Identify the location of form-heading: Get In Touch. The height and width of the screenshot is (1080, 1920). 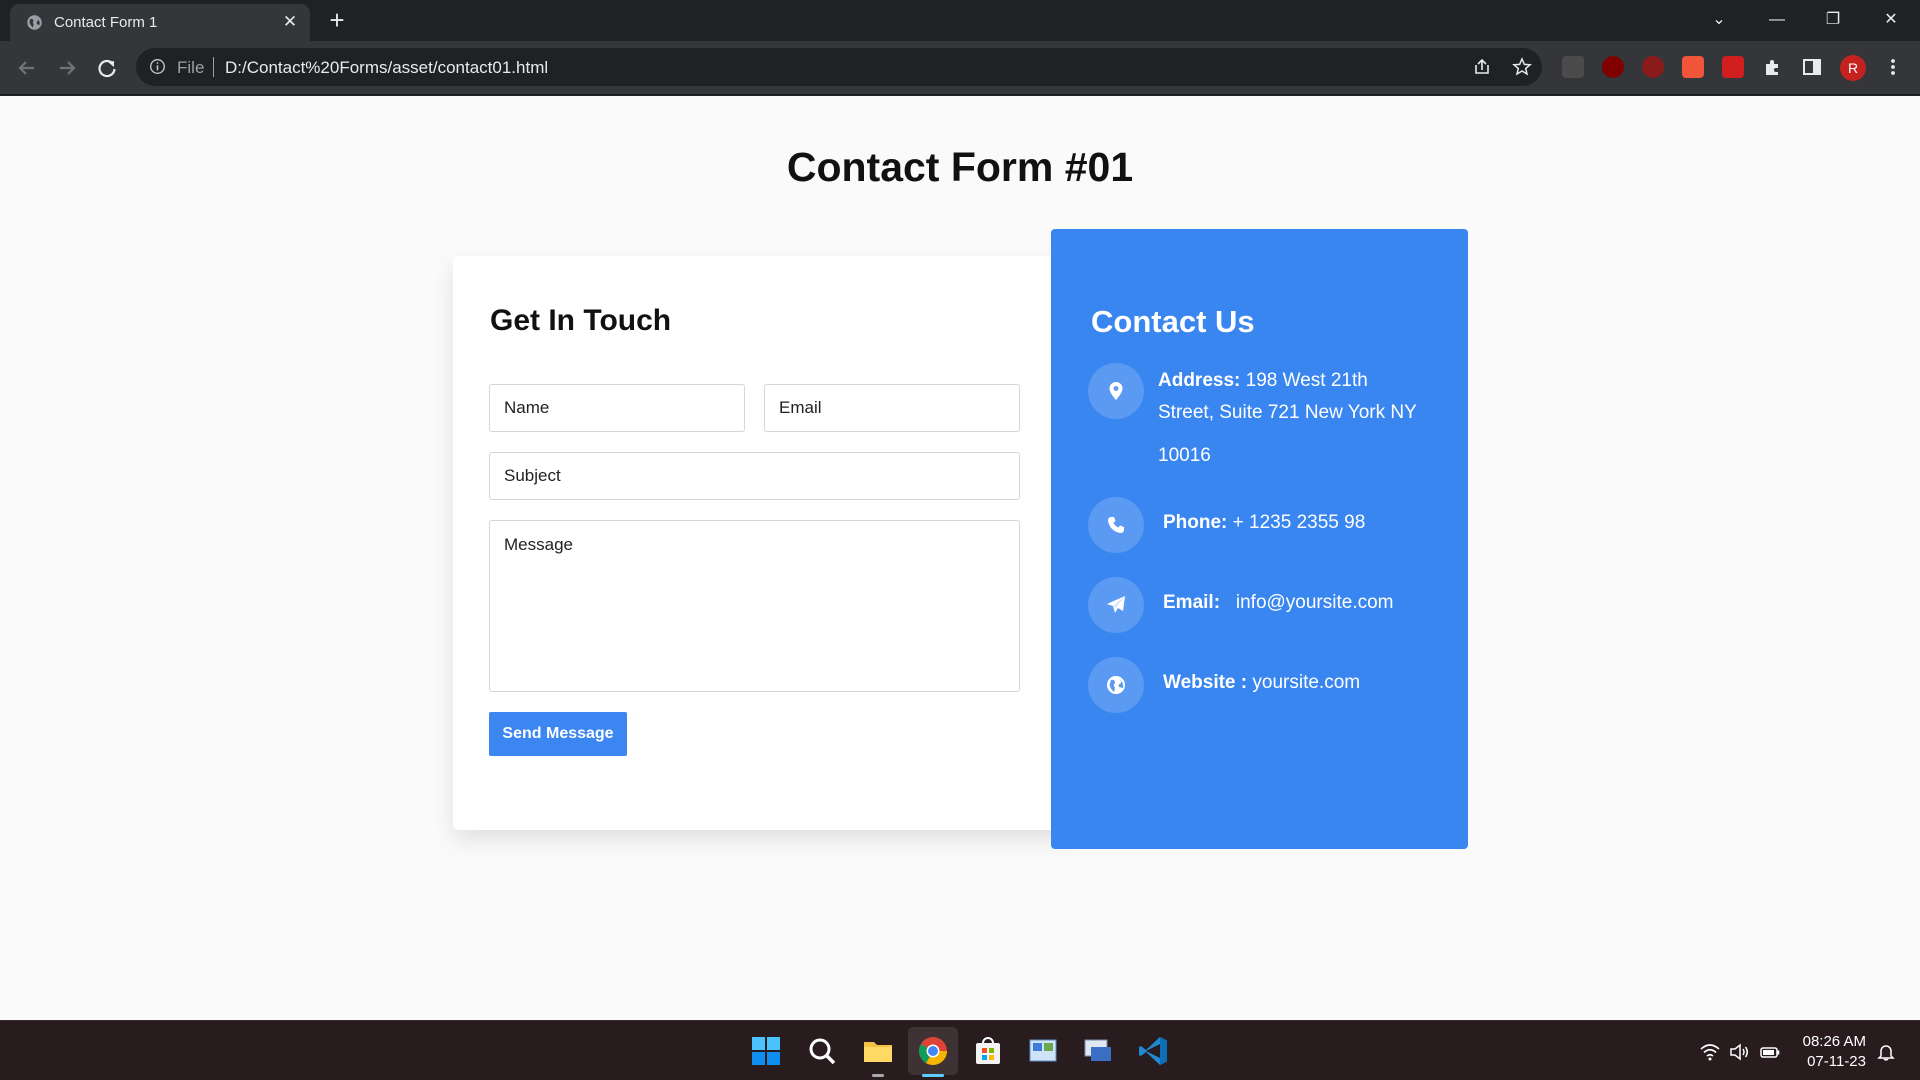
(581, 320).